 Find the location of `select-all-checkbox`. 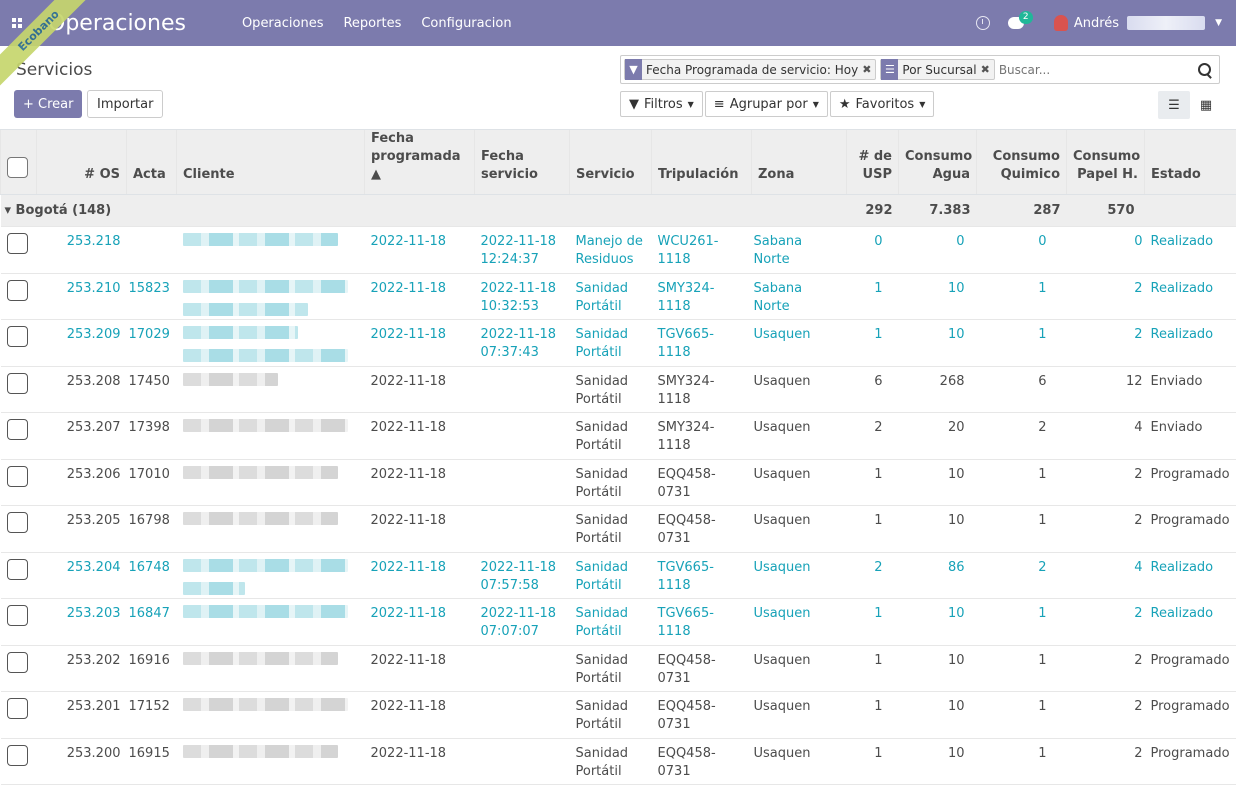

select-all-checkbox is located at coordinates (17, 167).